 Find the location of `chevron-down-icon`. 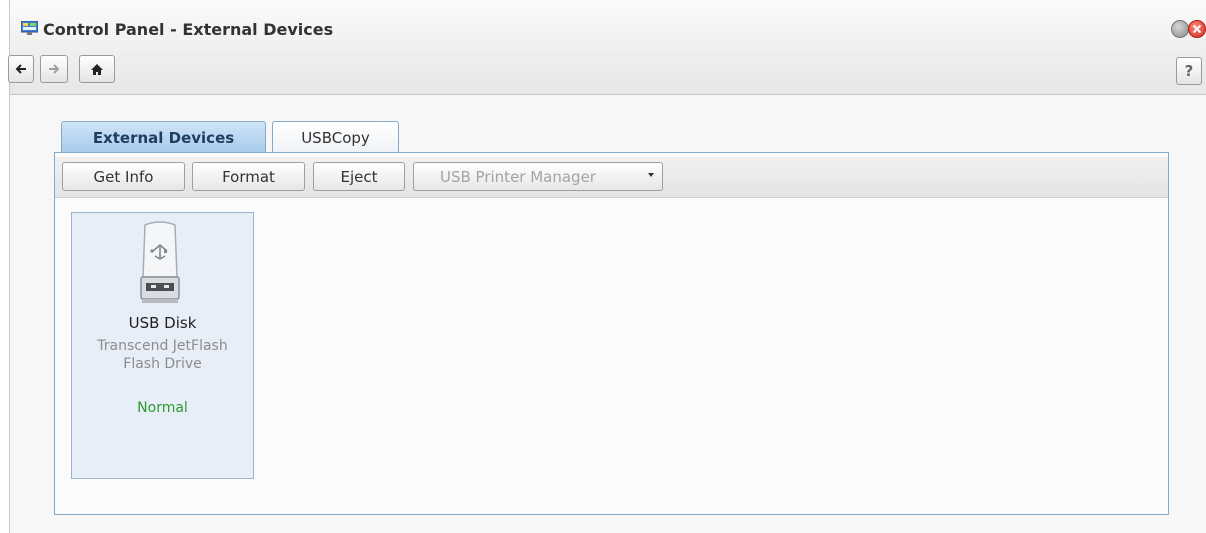

chevron-down-icon is located at coordinates (651, 175).